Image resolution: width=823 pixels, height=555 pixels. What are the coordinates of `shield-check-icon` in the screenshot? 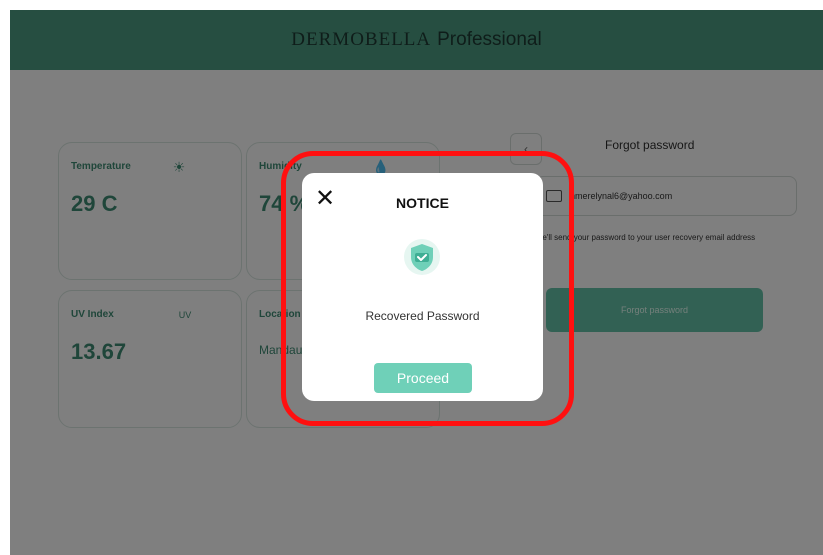 It's located at (422, 257).